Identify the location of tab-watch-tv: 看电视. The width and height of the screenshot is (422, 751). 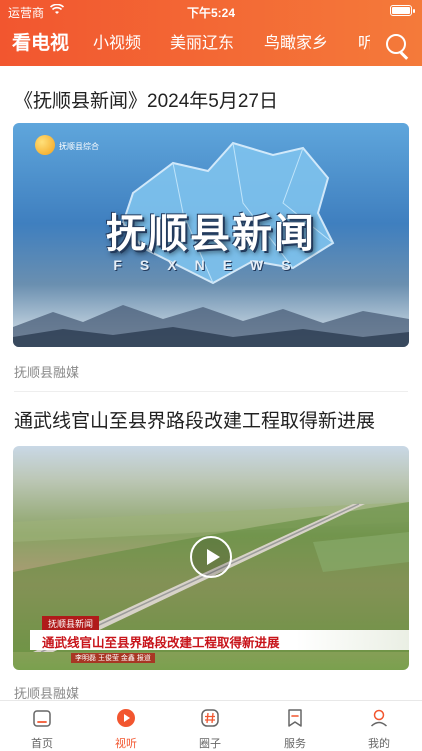
(40, 44).